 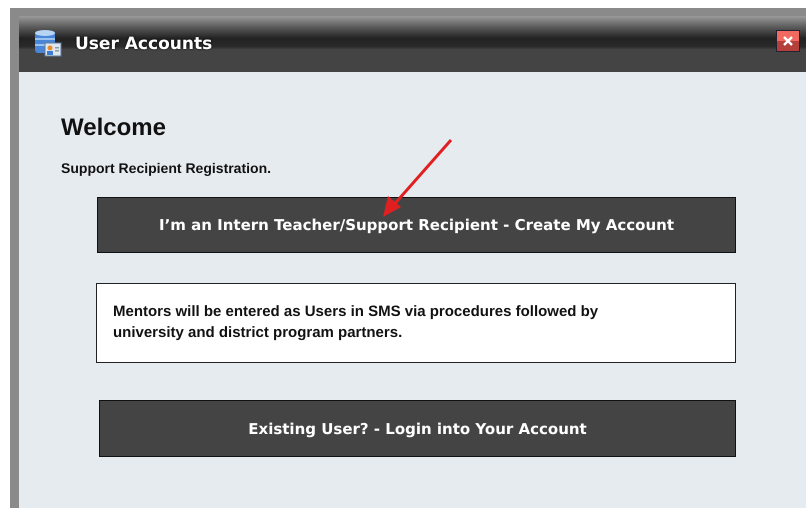 I want to click on subtitle: Support Recipient Registration., so click(x=166, y=168).